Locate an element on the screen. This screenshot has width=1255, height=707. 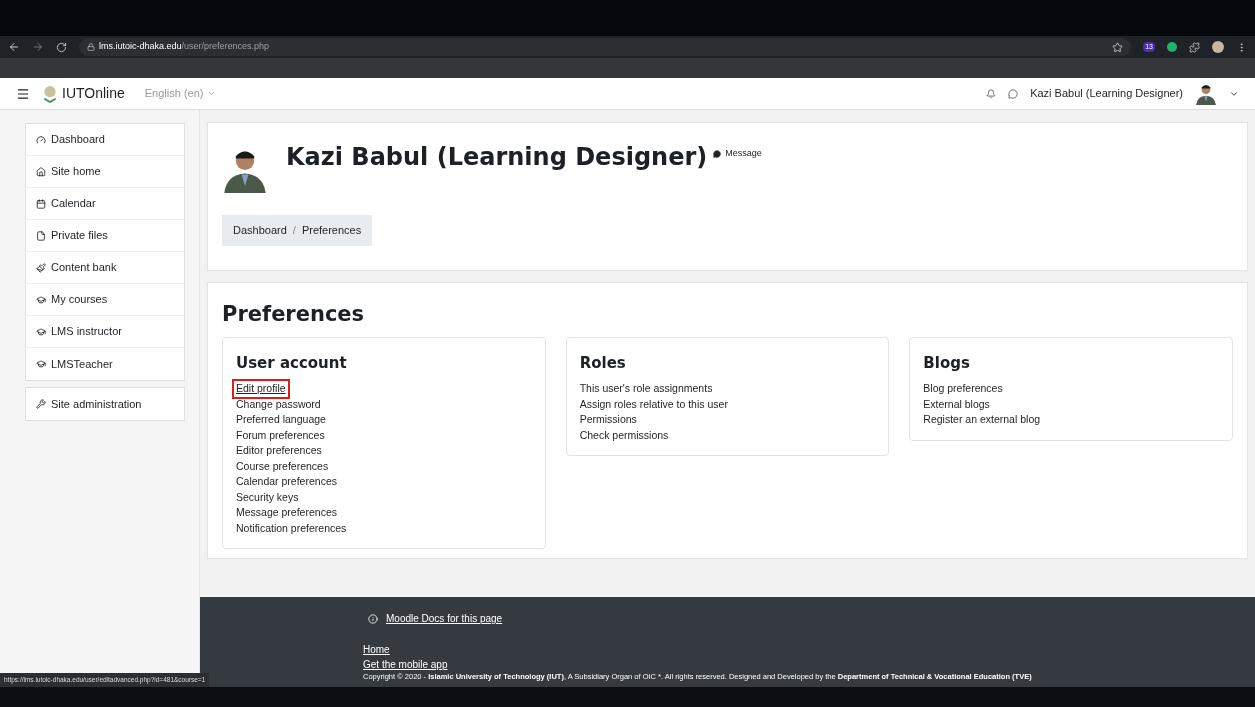
user-full-name: Kazi Babul (Learning Designer) is located at coordinates (497, 157).